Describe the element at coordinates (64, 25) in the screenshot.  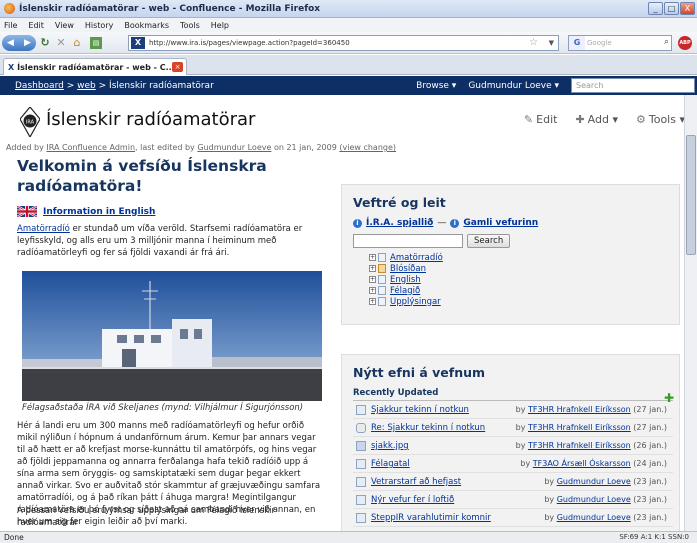
I see `menu-view: View` at that location.